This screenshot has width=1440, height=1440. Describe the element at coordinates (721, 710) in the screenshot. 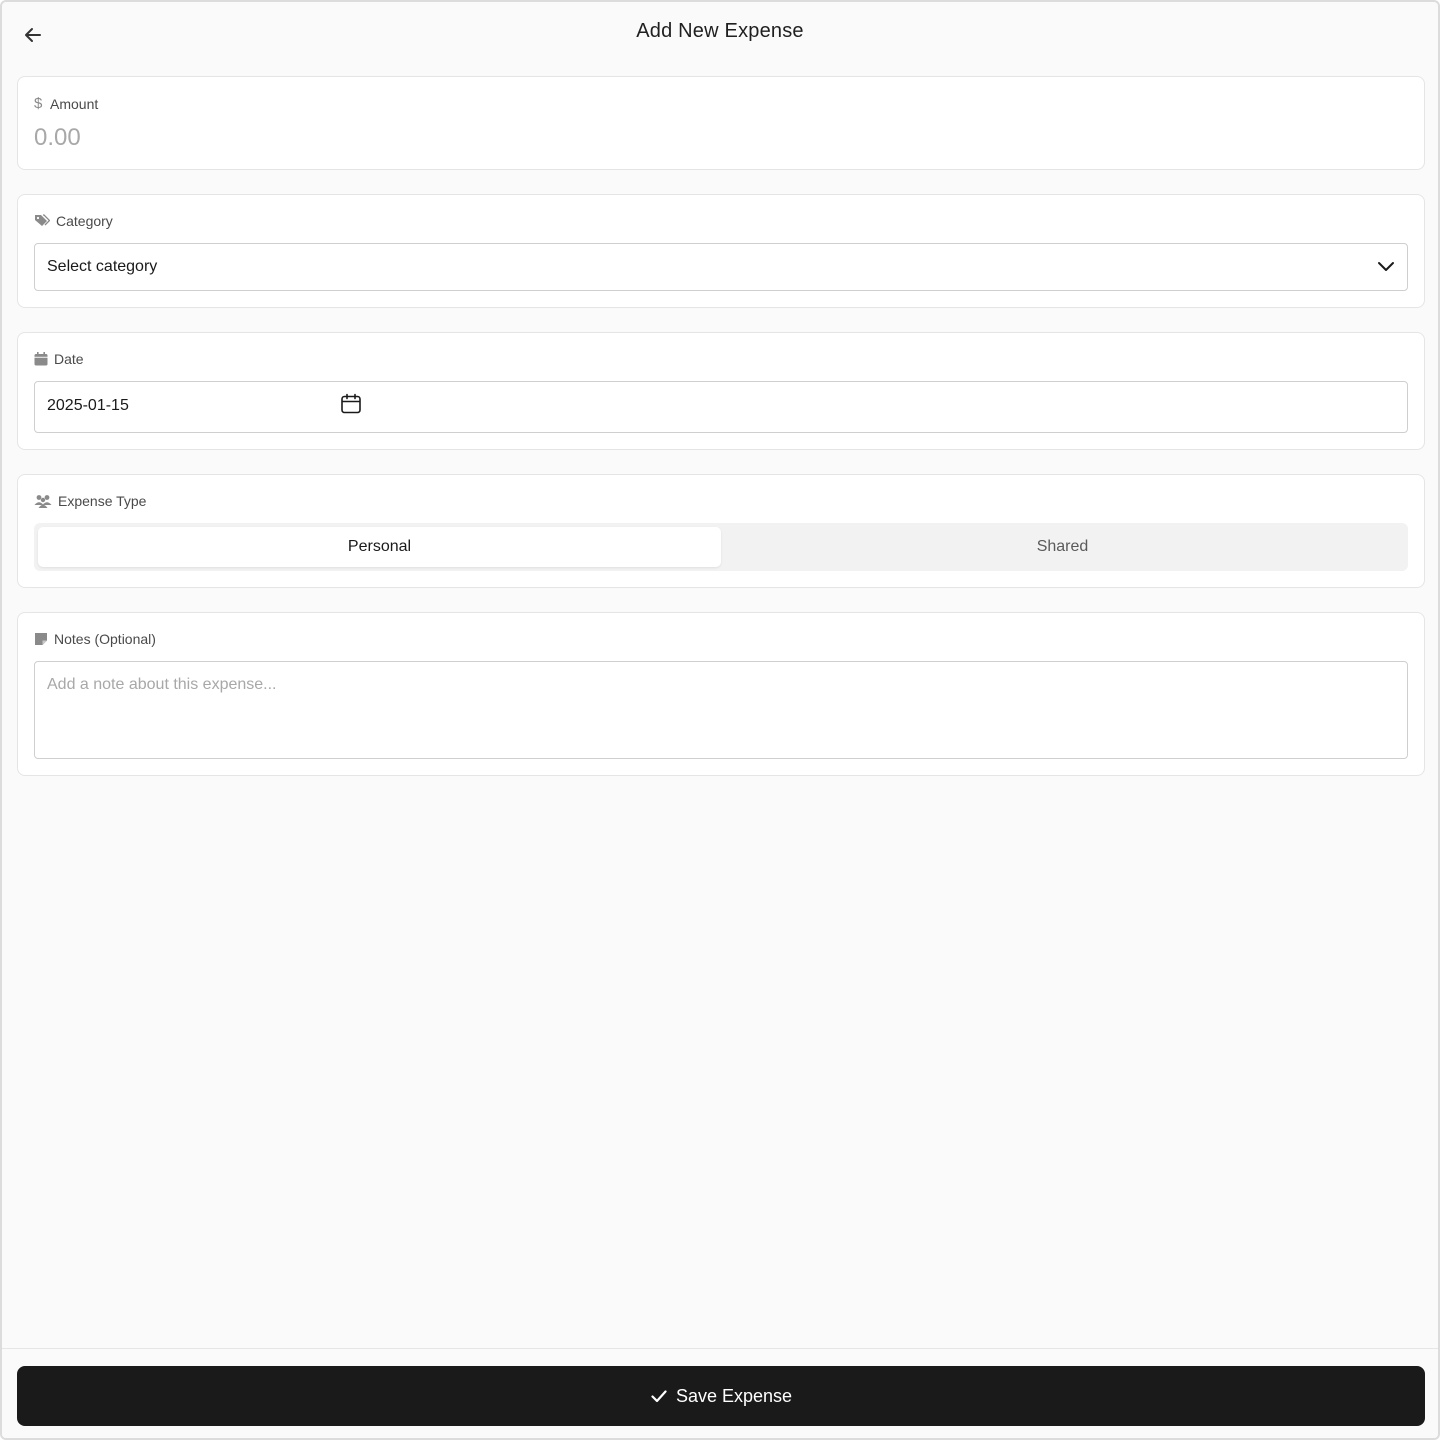

I see `notes-textarea` at that location.